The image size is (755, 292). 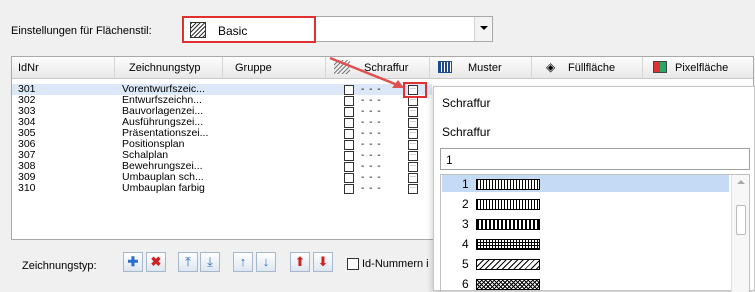 I want to click on move-top-button: ⤒, so click(x=188, y=262).